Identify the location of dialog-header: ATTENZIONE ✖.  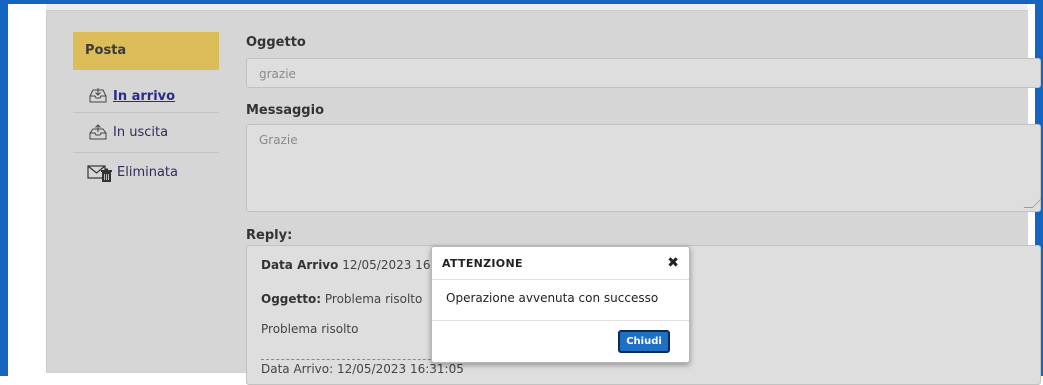
(560, 263).